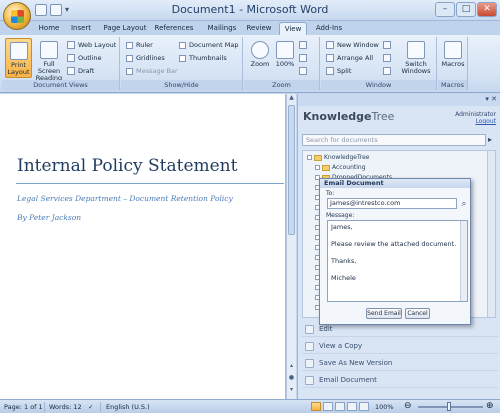 The height and width of the screenshot is (413, 500). I want to click on tab-page-layout: Page Layout, so click(125, 28).